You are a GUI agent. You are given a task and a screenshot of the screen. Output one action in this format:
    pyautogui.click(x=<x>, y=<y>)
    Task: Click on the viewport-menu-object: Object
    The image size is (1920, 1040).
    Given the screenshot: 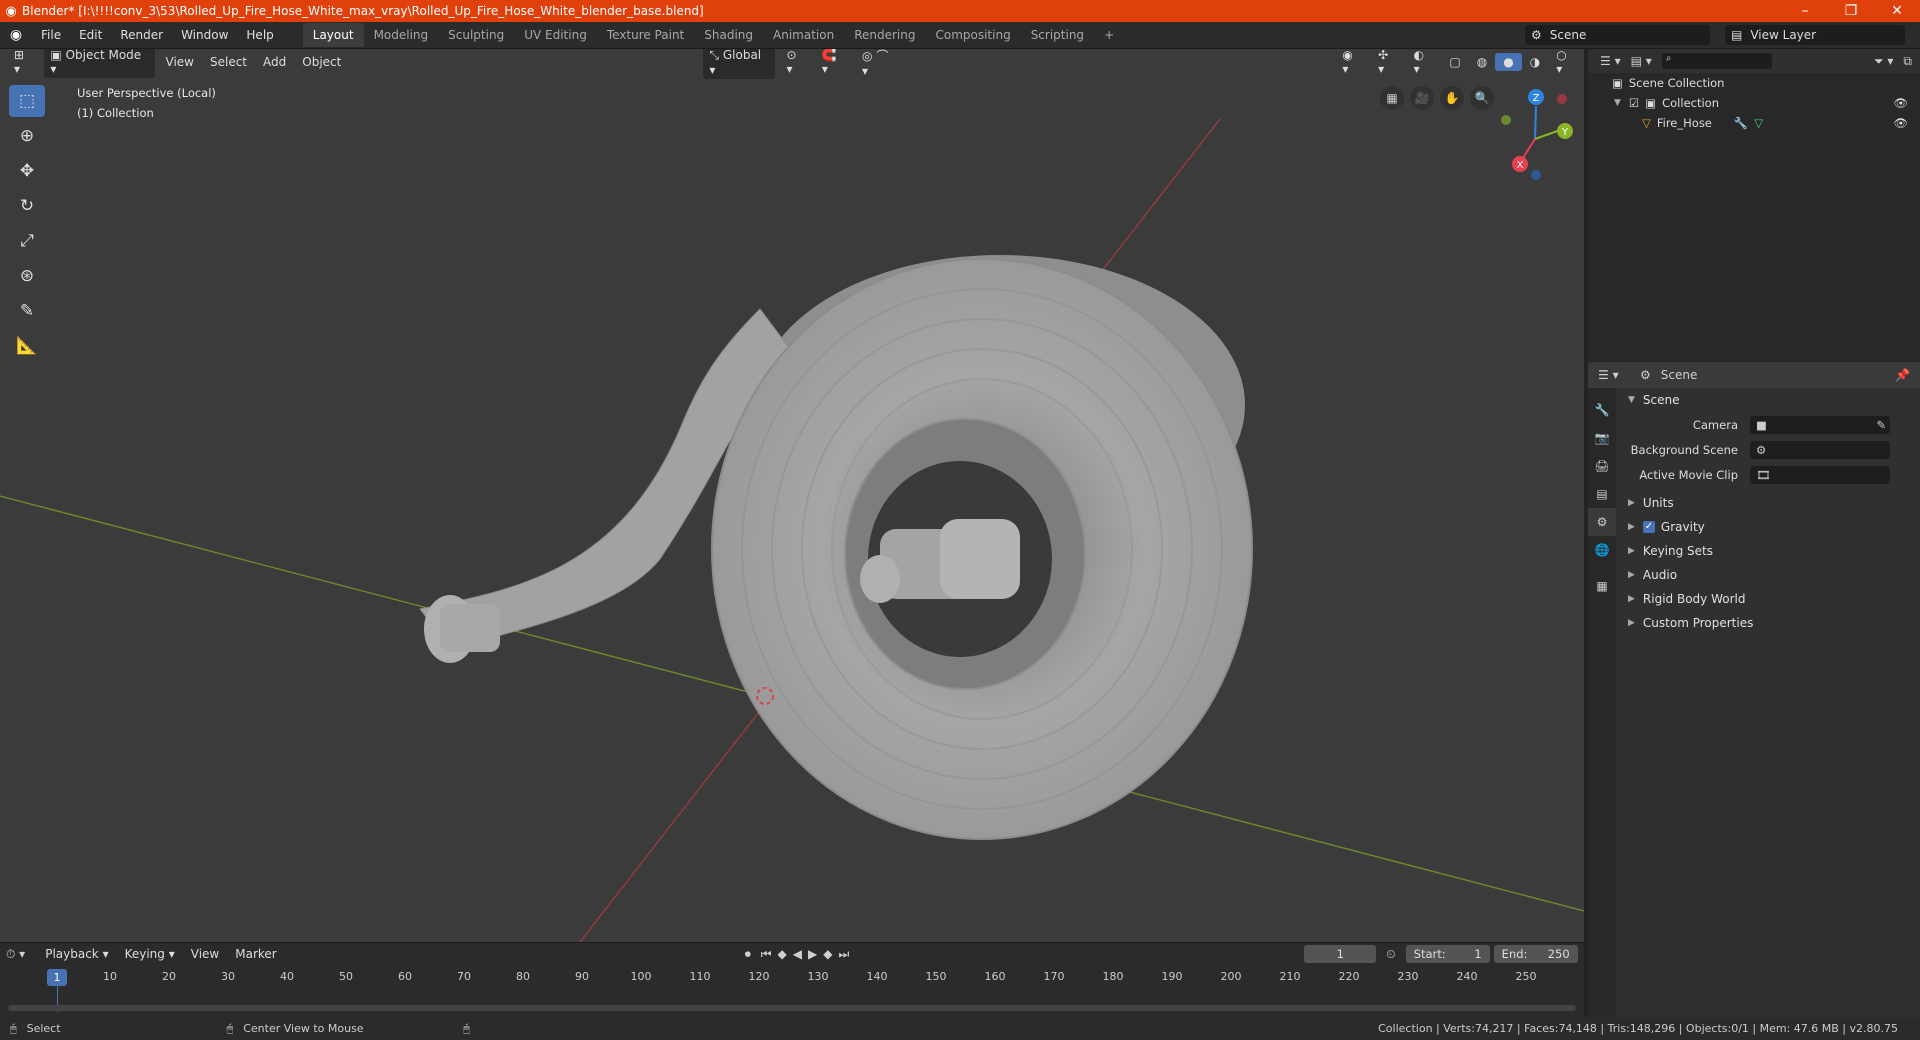 What is the action you would take?
    pyautogui.click(x=321, y=62)
    